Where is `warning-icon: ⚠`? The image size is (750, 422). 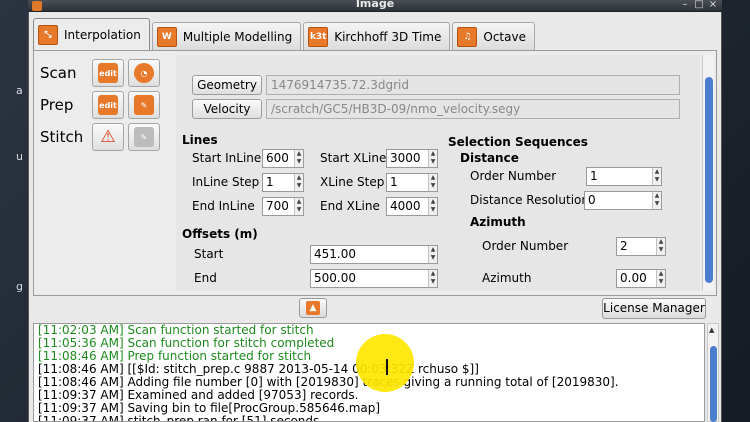 warning-icon: ⚠ is located at coordinates (108, 137).